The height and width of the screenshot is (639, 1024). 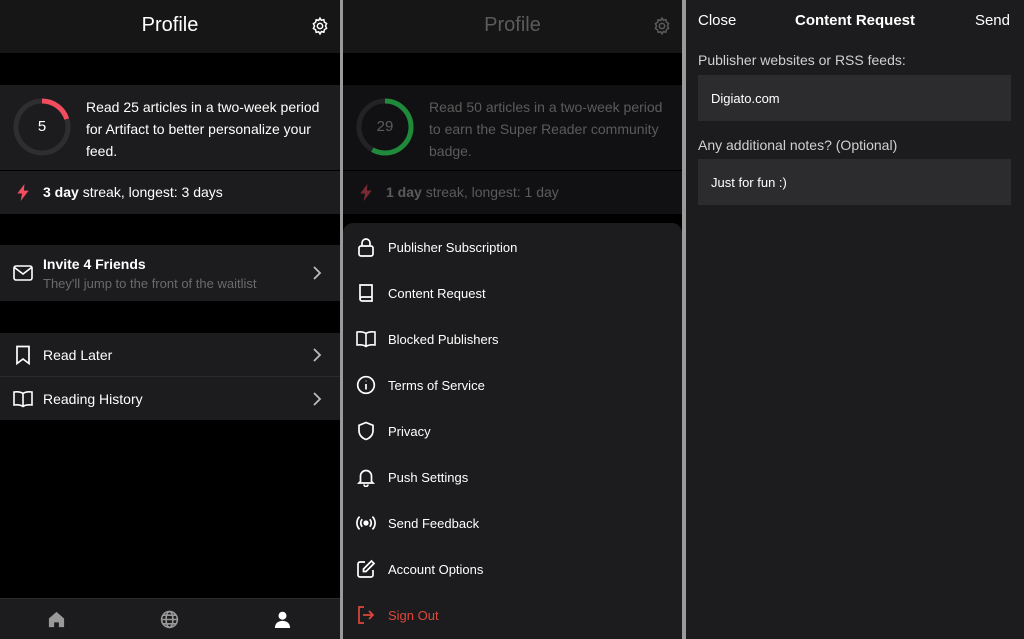 What do you see at coordinates (453, 247) in the screenshot?
I see `menu-item-label: Publisher Subscription` at bounding box center [453, 247].